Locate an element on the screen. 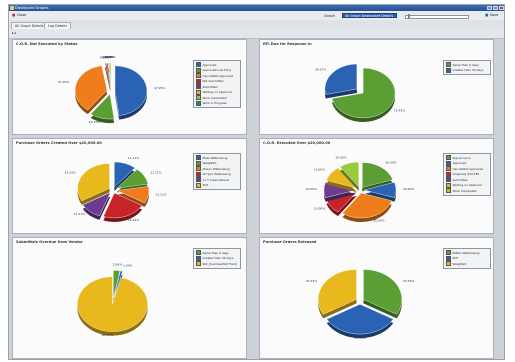 This screenshot has height=362, width=515. pie-data-label: 0.00% is located at coordinates (111, 57).